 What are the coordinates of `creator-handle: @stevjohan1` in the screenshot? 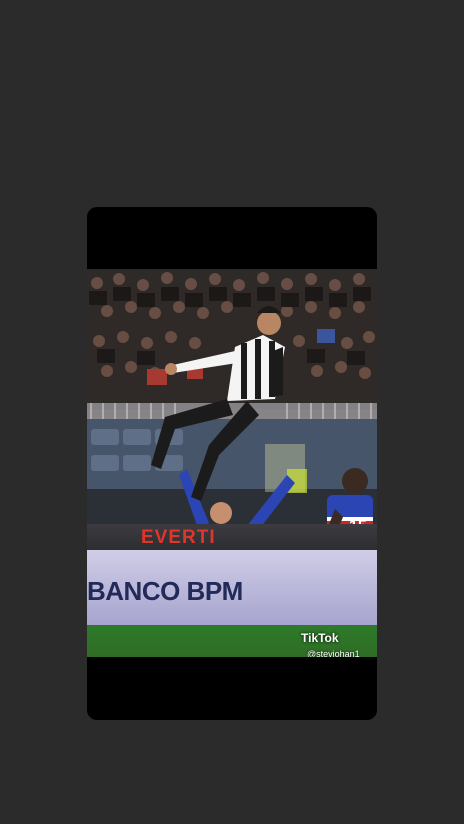 It's located at (333, 653).